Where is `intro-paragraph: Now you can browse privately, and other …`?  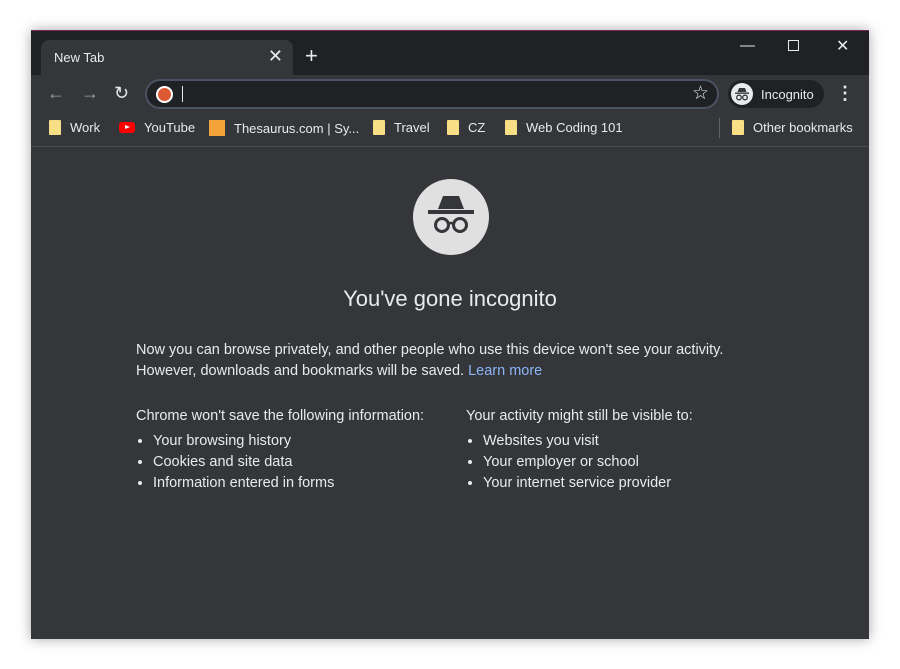 intro-paragraph: Now you can browse privately, and other … is located at coordinates (446, 361).